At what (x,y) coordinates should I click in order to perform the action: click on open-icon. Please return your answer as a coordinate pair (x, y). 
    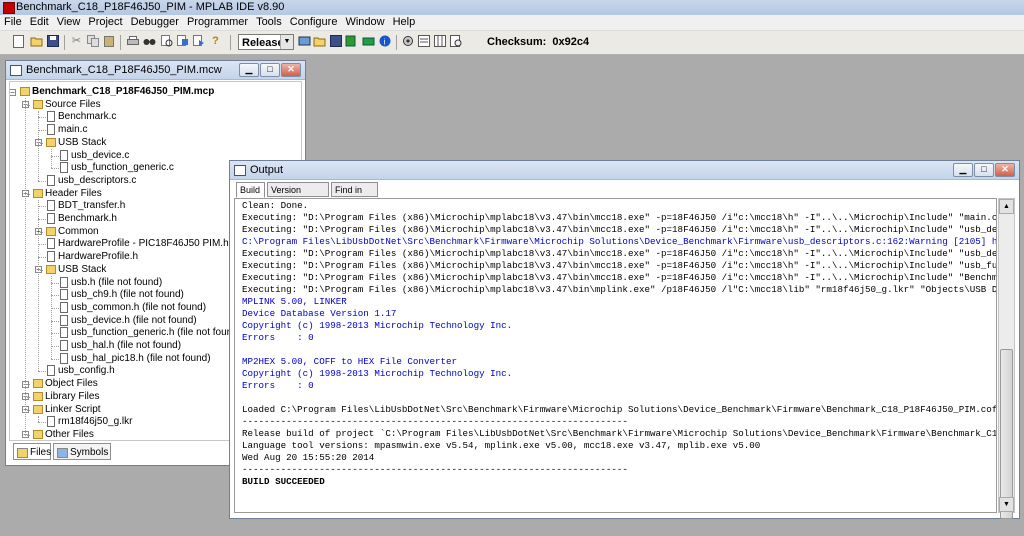
    Looking at the image, I should click on (36, 41).